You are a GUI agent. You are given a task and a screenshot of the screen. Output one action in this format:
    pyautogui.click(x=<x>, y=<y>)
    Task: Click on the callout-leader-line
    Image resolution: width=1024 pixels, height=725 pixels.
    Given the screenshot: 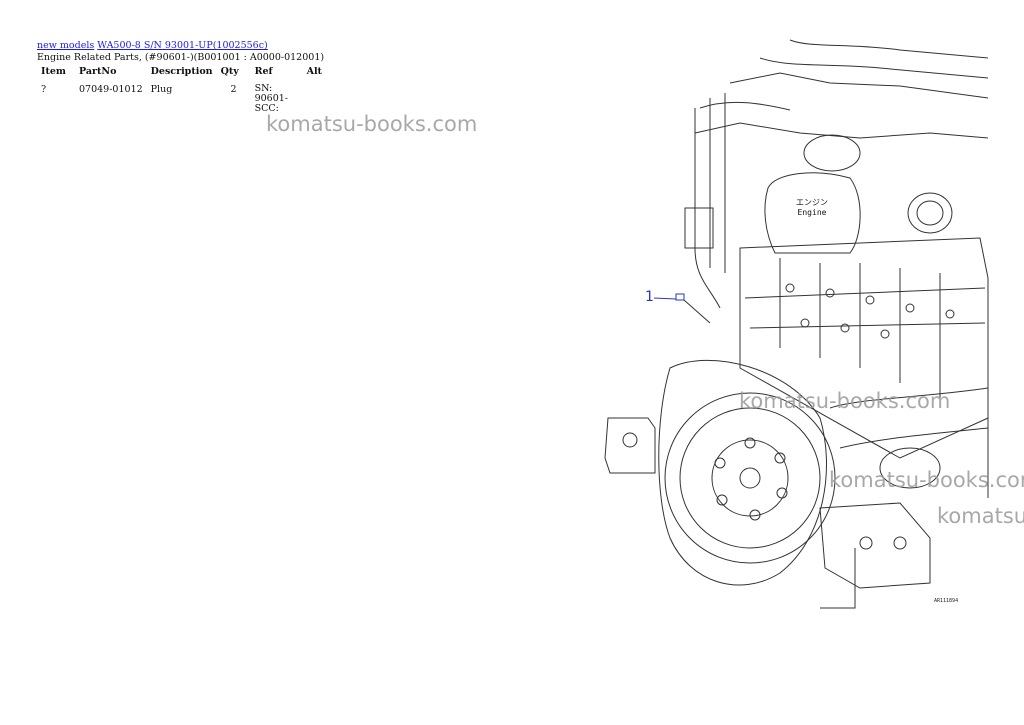 What is the action you would take?
    pyautogui.click(x=665, y=298)
    